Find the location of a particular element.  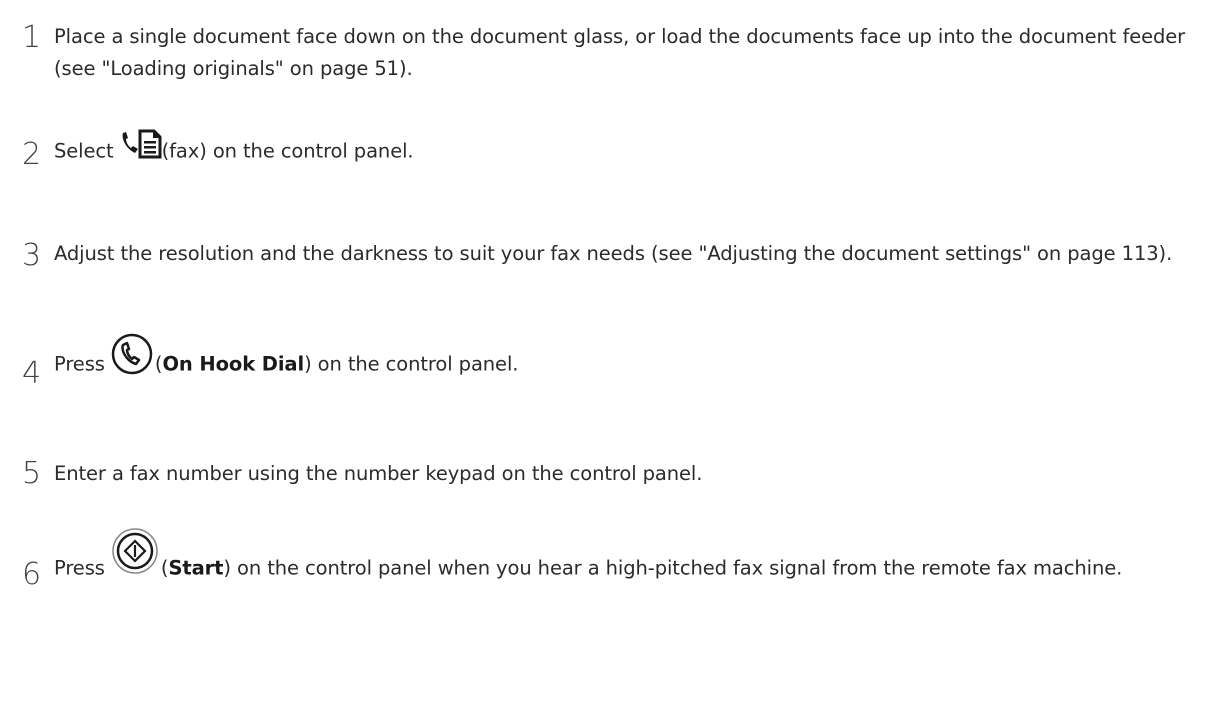

step-2: 2 Select (fax) on the control panel. is located at coordinates (617, 150).